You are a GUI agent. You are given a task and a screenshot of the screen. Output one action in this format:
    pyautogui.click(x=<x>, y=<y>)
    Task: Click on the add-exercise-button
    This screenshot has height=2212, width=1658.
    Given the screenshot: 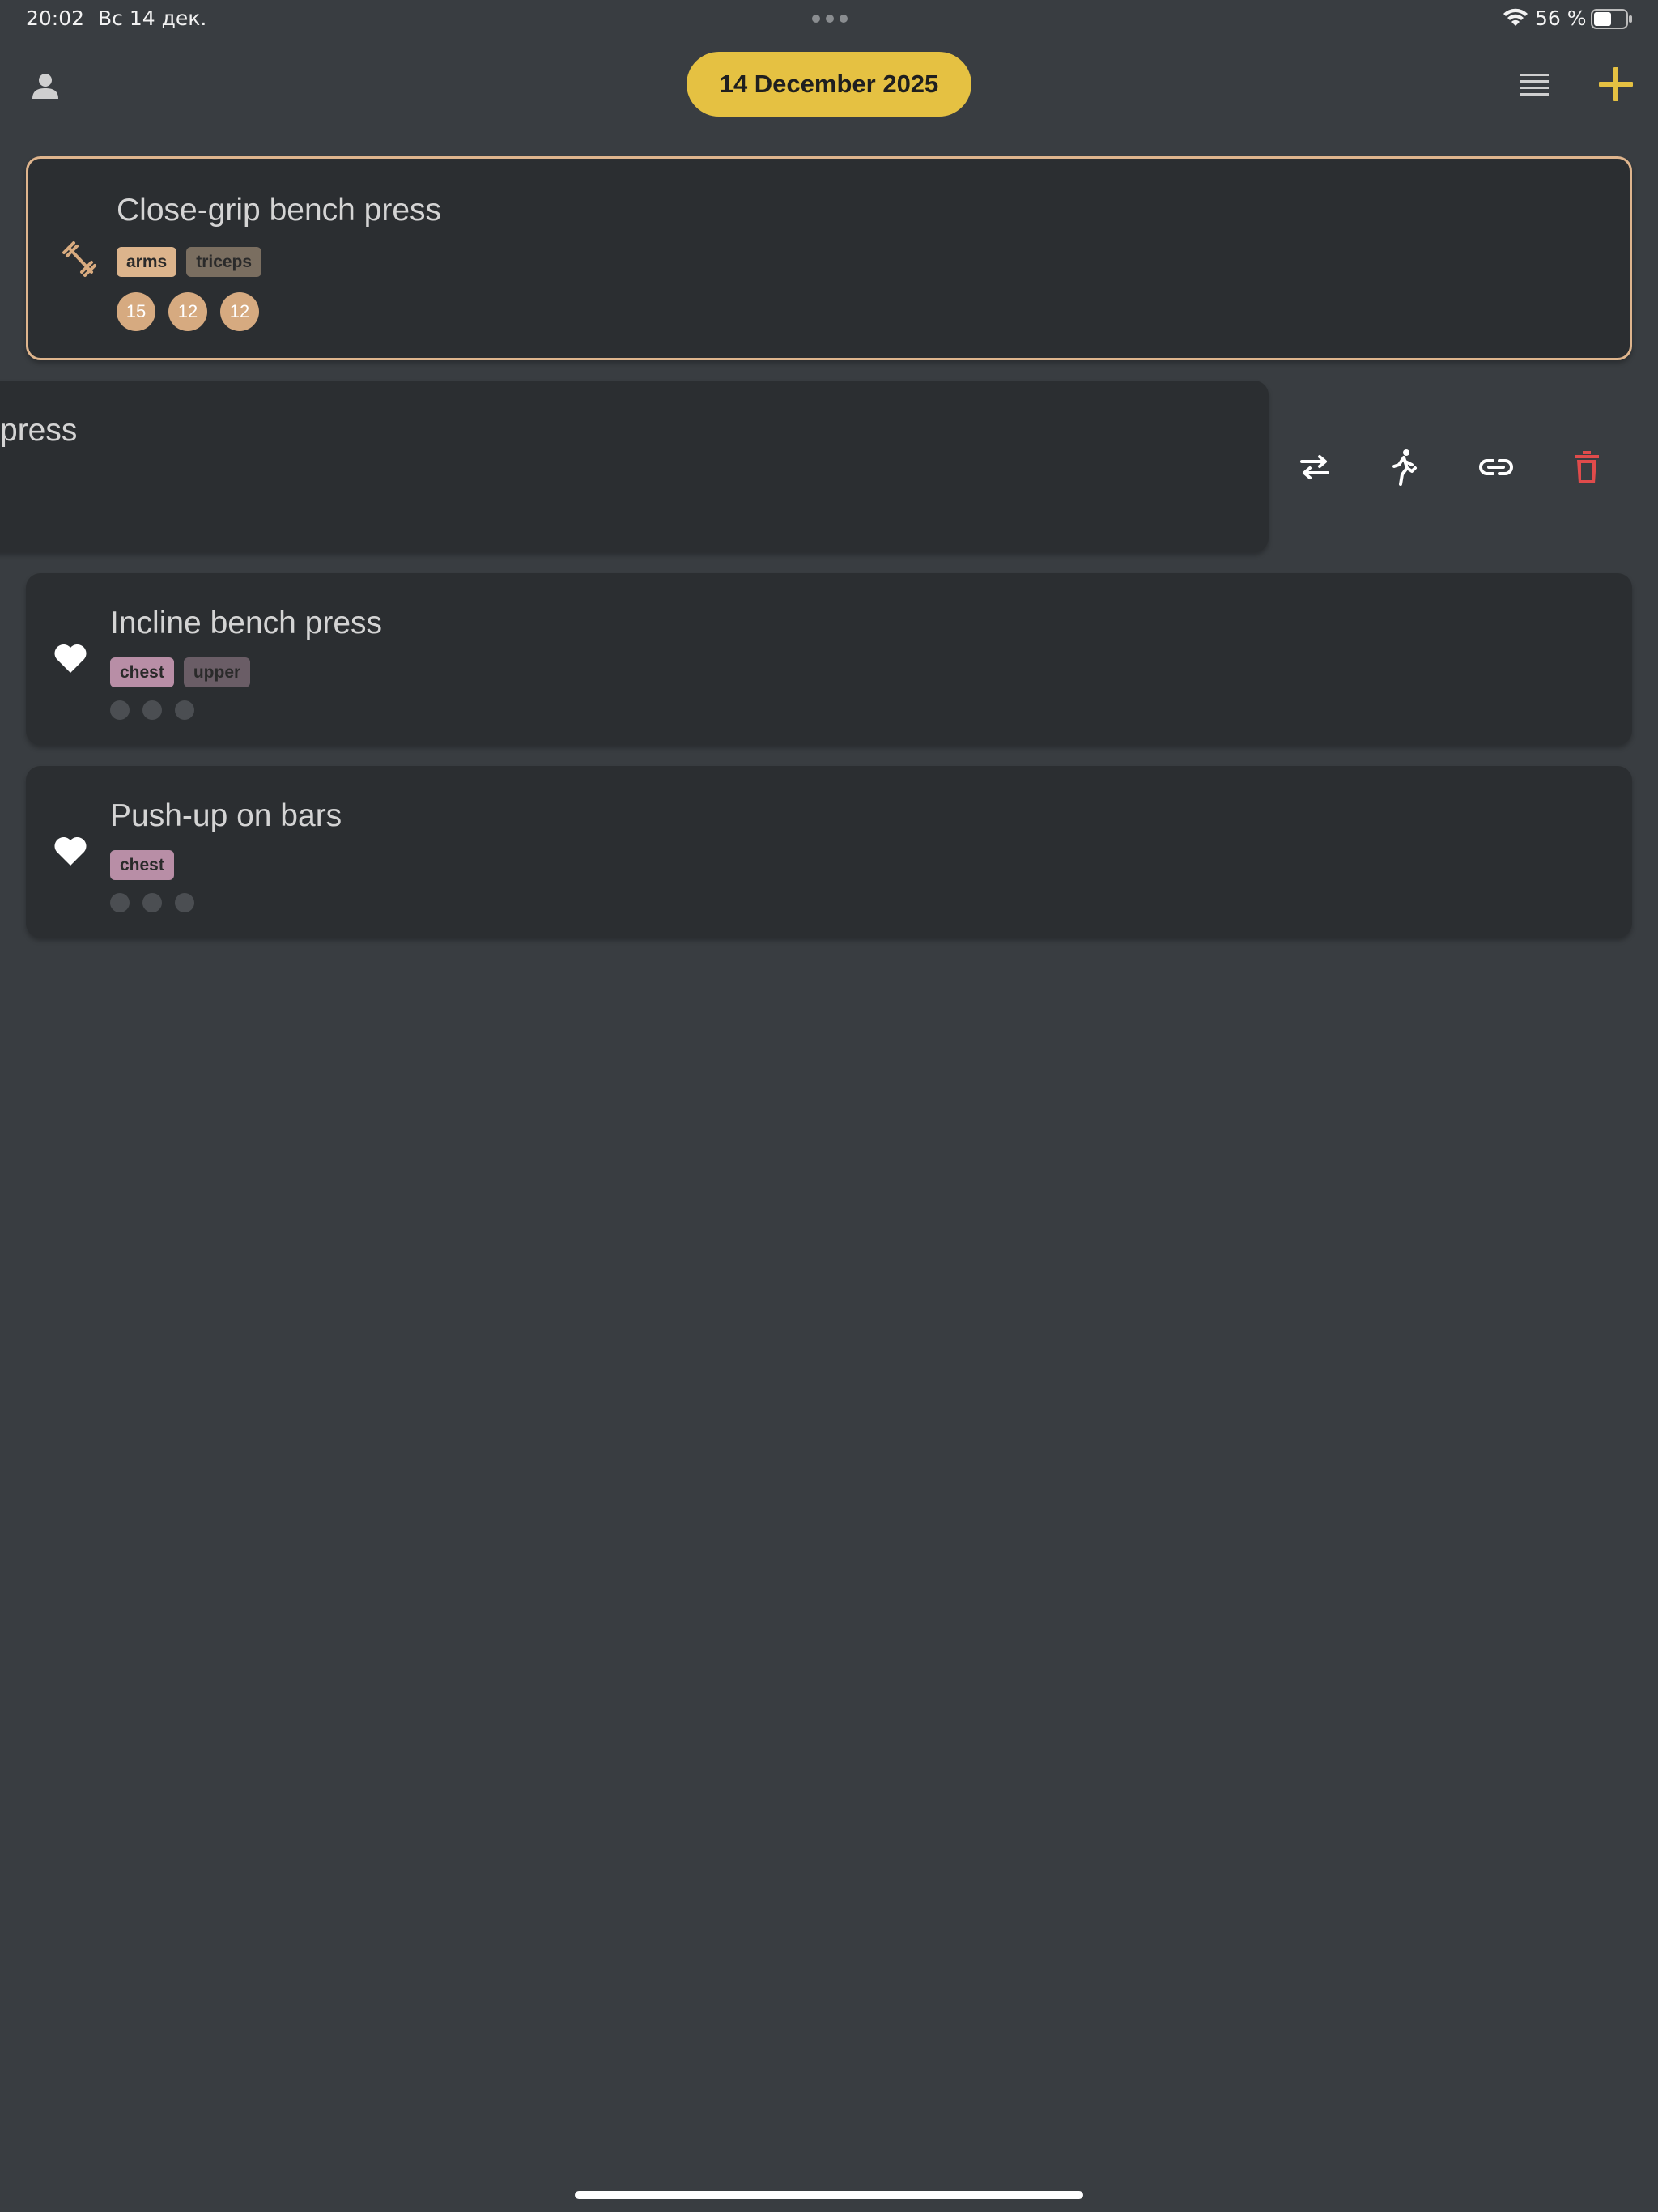 What is the action you would take?
    pyautogui.click(x=1616, y=84)
    